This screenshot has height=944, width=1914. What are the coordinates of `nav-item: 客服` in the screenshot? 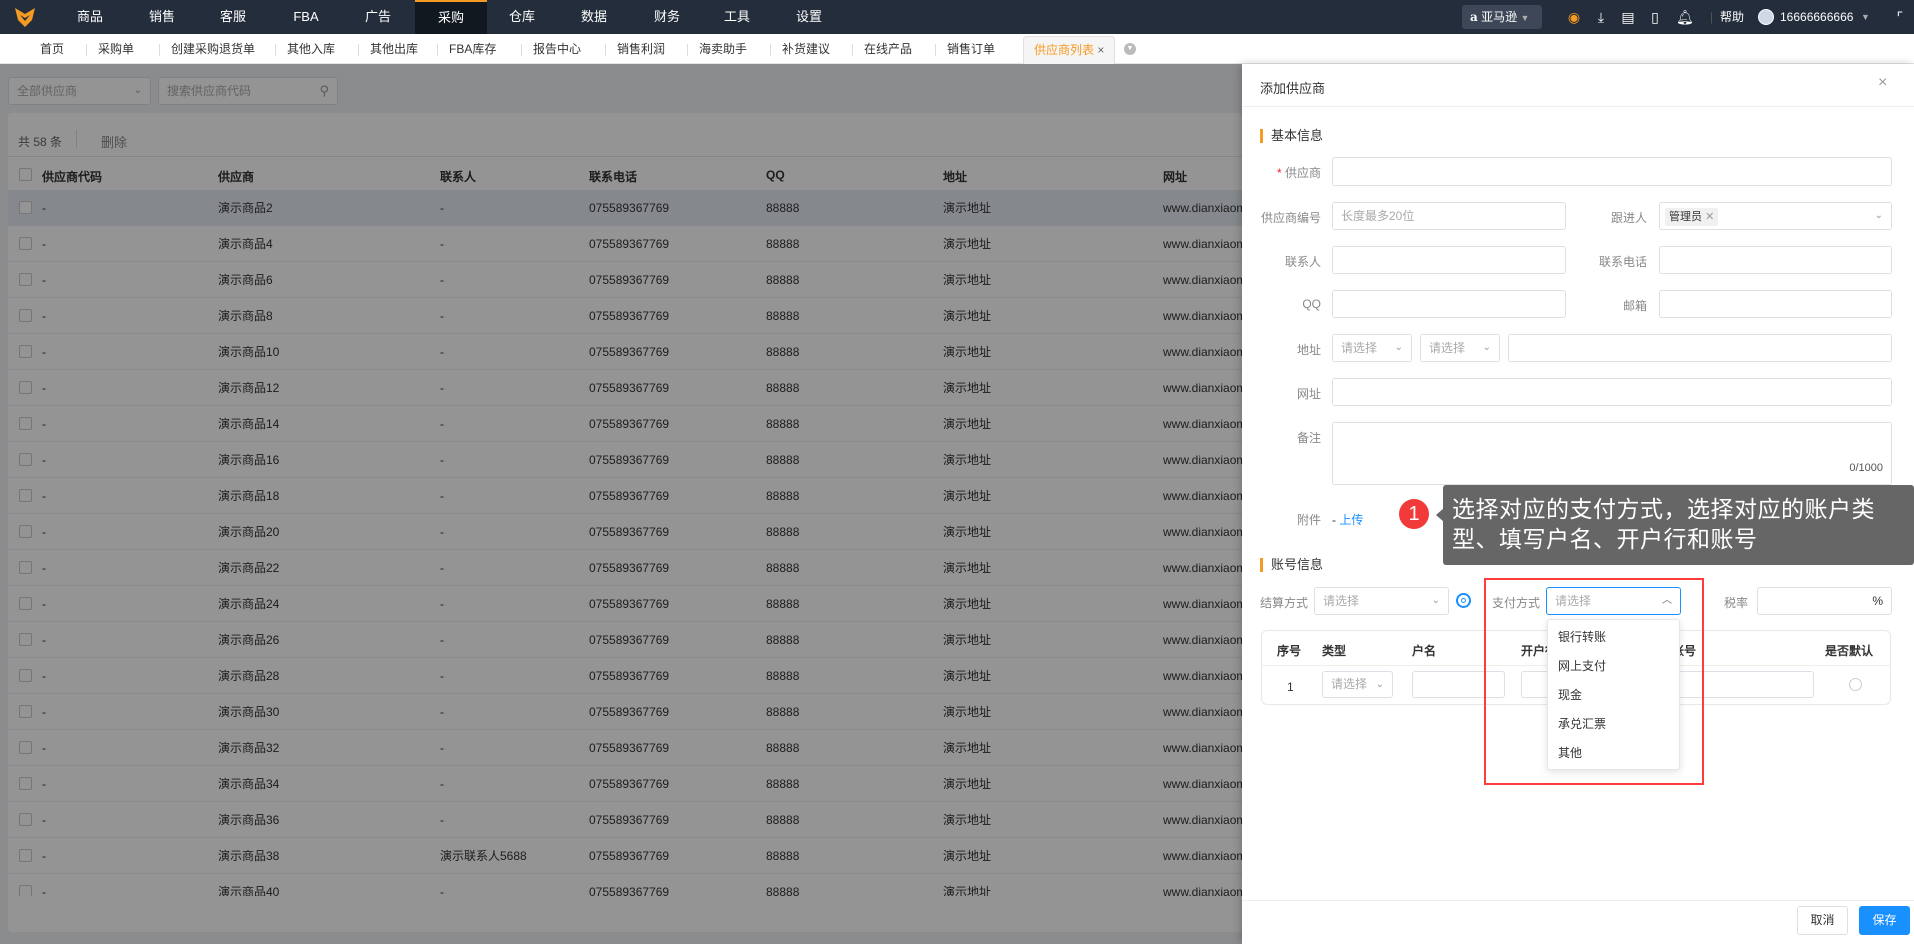 It's located at (233, 17).